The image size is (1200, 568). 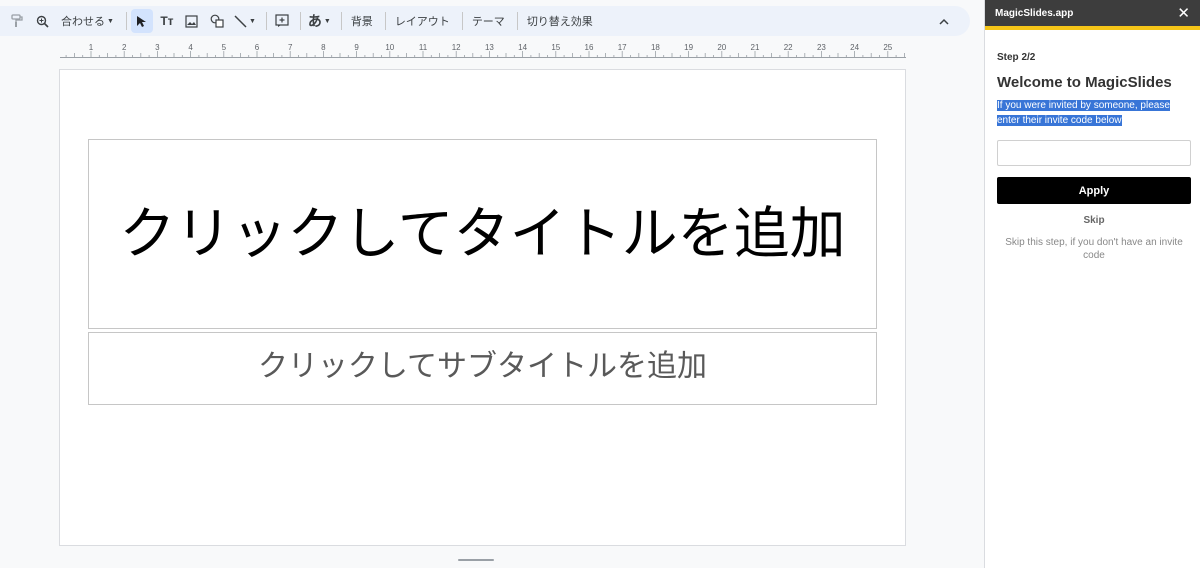 What do you see at coordinates (1183, 13) in the screenshot?
I see `close-icon: ✕` at bounding box center [1183, 13].